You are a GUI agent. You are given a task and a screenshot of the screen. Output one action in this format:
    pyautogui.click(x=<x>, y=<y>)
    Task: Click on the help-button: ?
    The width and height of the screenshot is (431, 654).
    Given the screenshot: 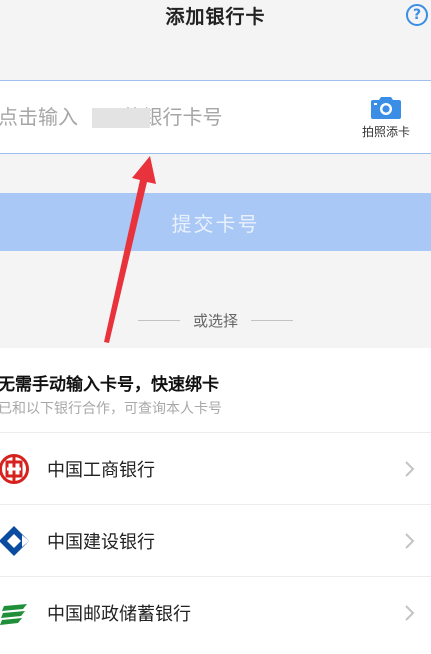 What is the action you would take?
    pyautogui.click(x=417, y=15)
    